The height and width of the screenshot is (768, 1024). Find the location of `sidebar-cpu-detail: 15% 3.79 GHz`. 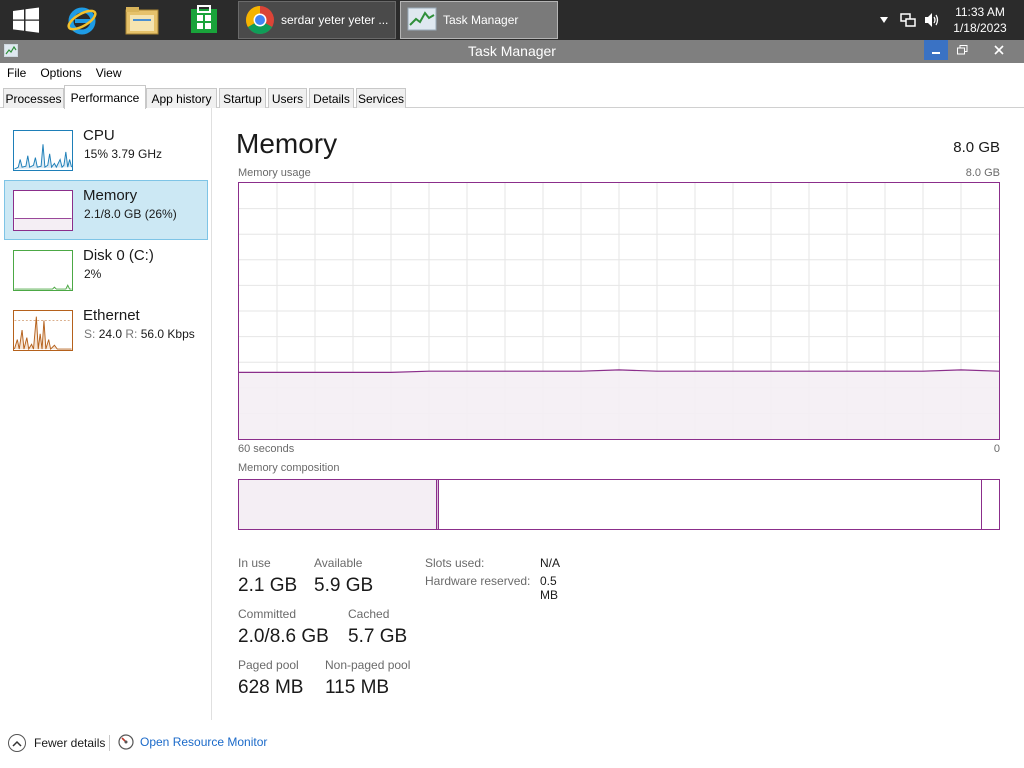

sidebar-cpu-detail: 15% 3.79 GHz is located at coordinates (123, 154).